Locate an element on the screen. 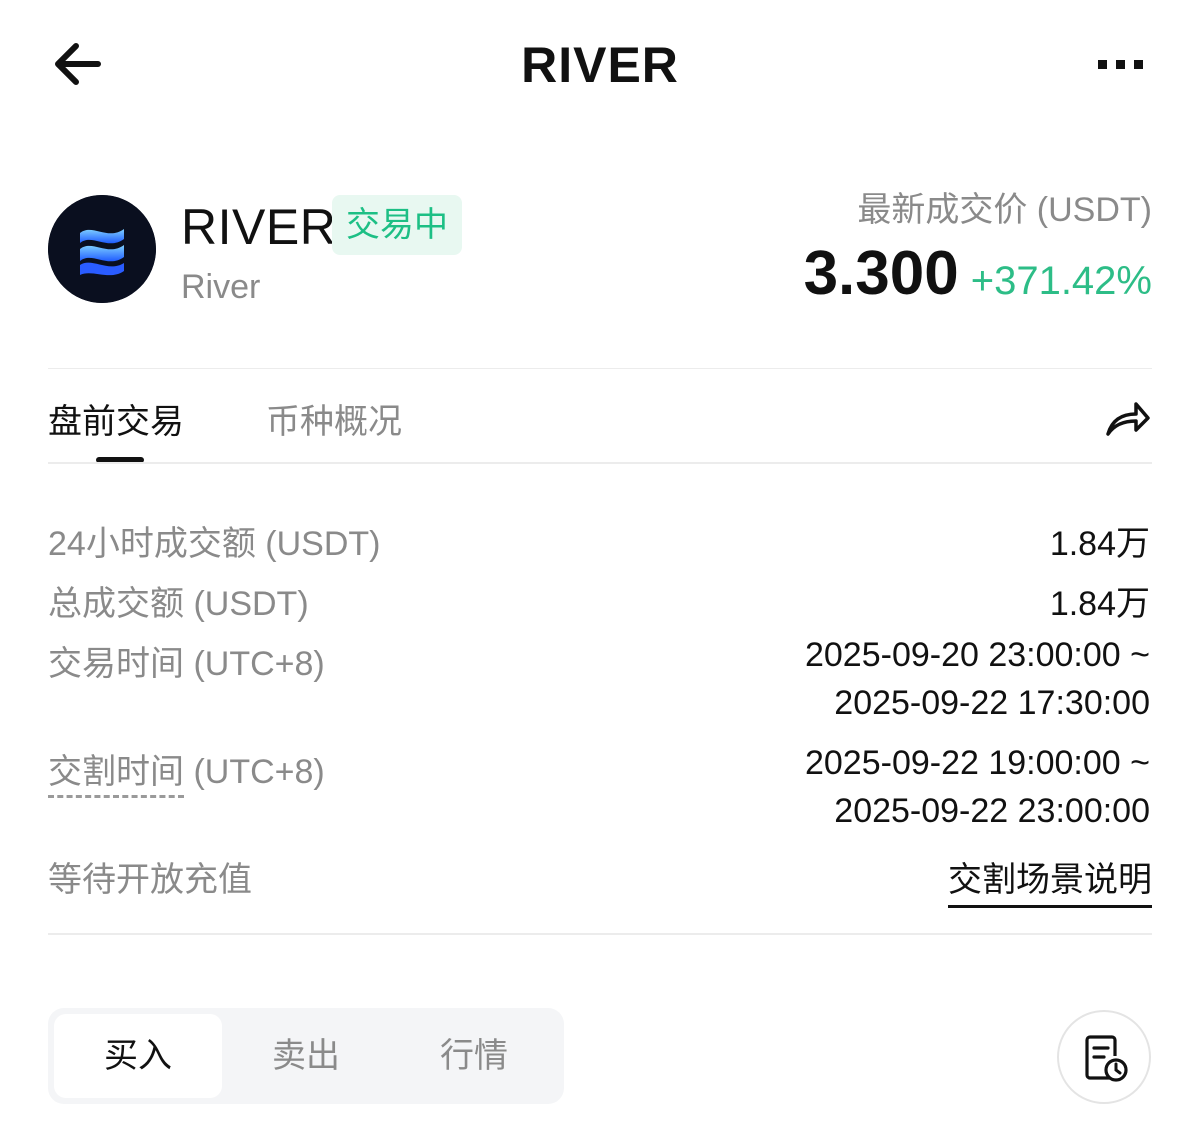 The height and width of the screenshot is (1135, 1200). order-history-button is located at coordinates (1104, 1057).